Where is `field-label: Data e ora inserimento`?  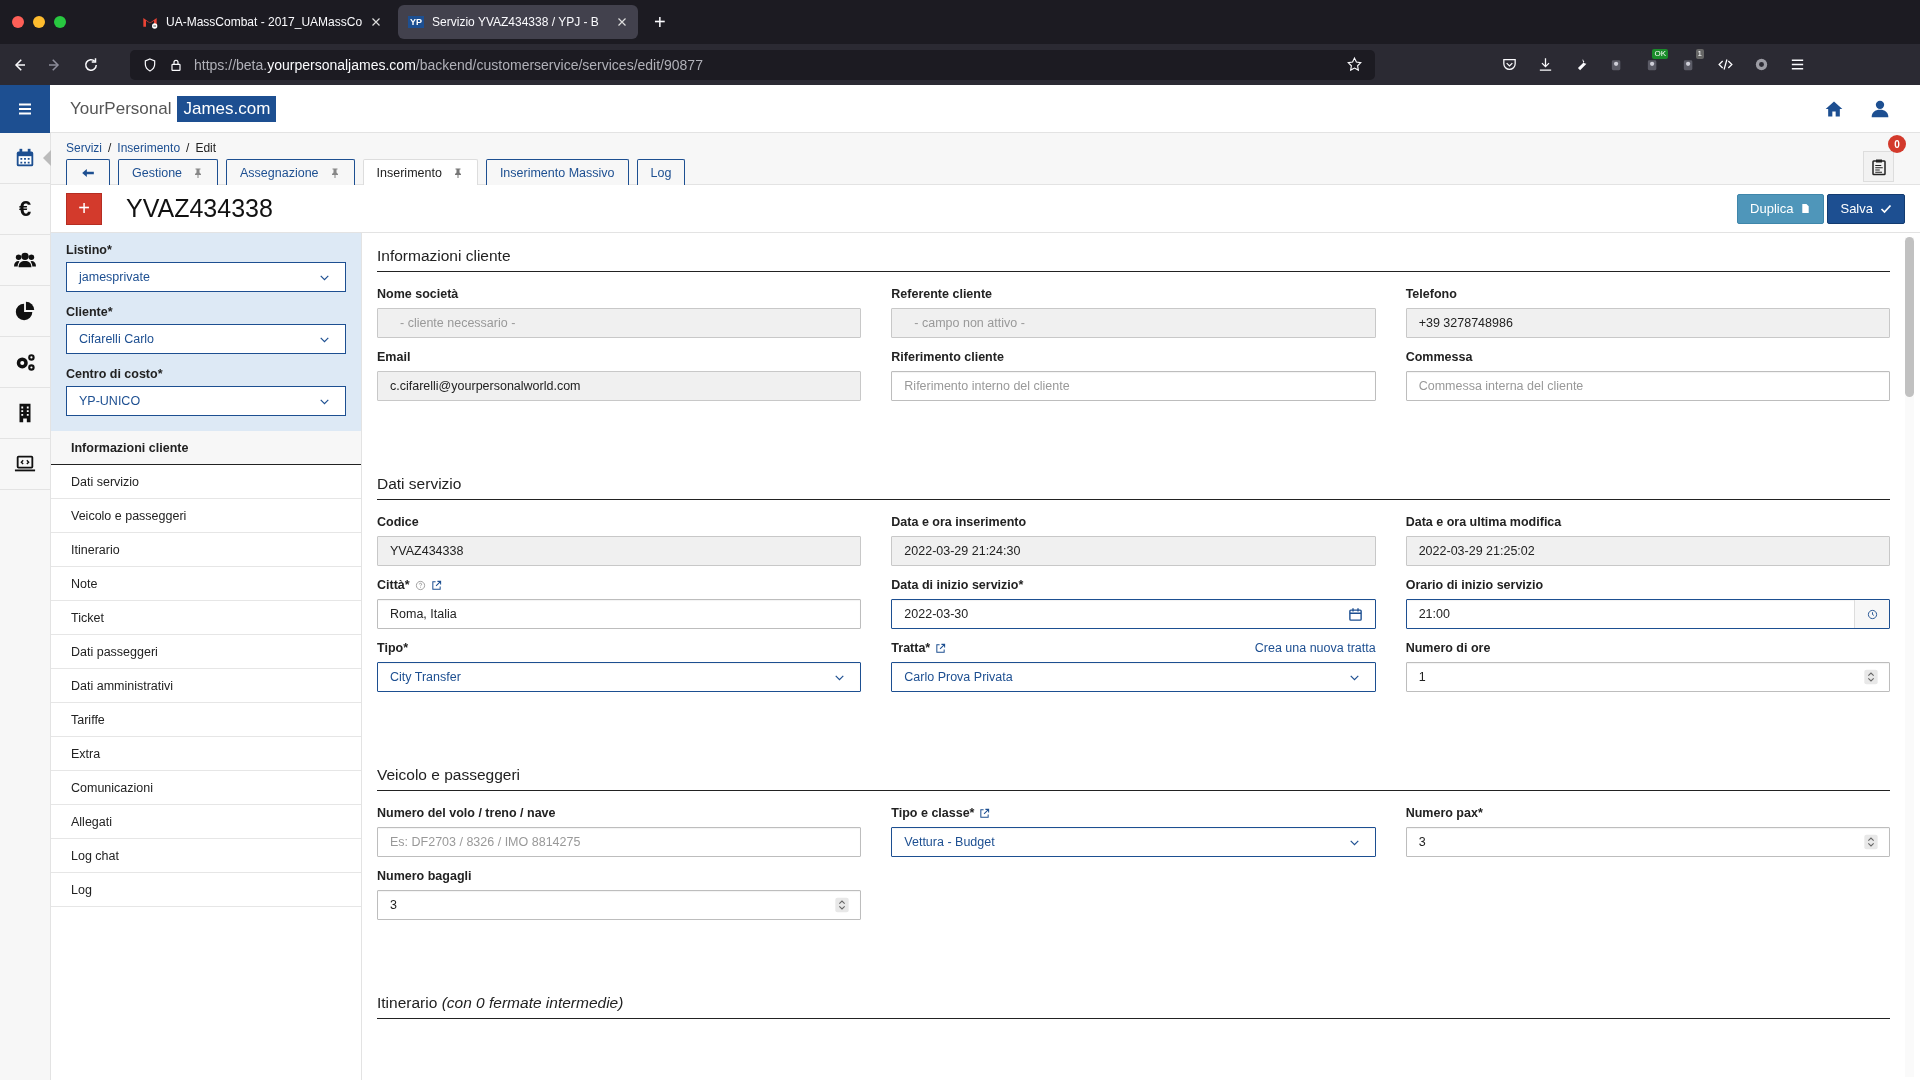
field-label: Data e ora inserimento is located at coordinates (959, 522).